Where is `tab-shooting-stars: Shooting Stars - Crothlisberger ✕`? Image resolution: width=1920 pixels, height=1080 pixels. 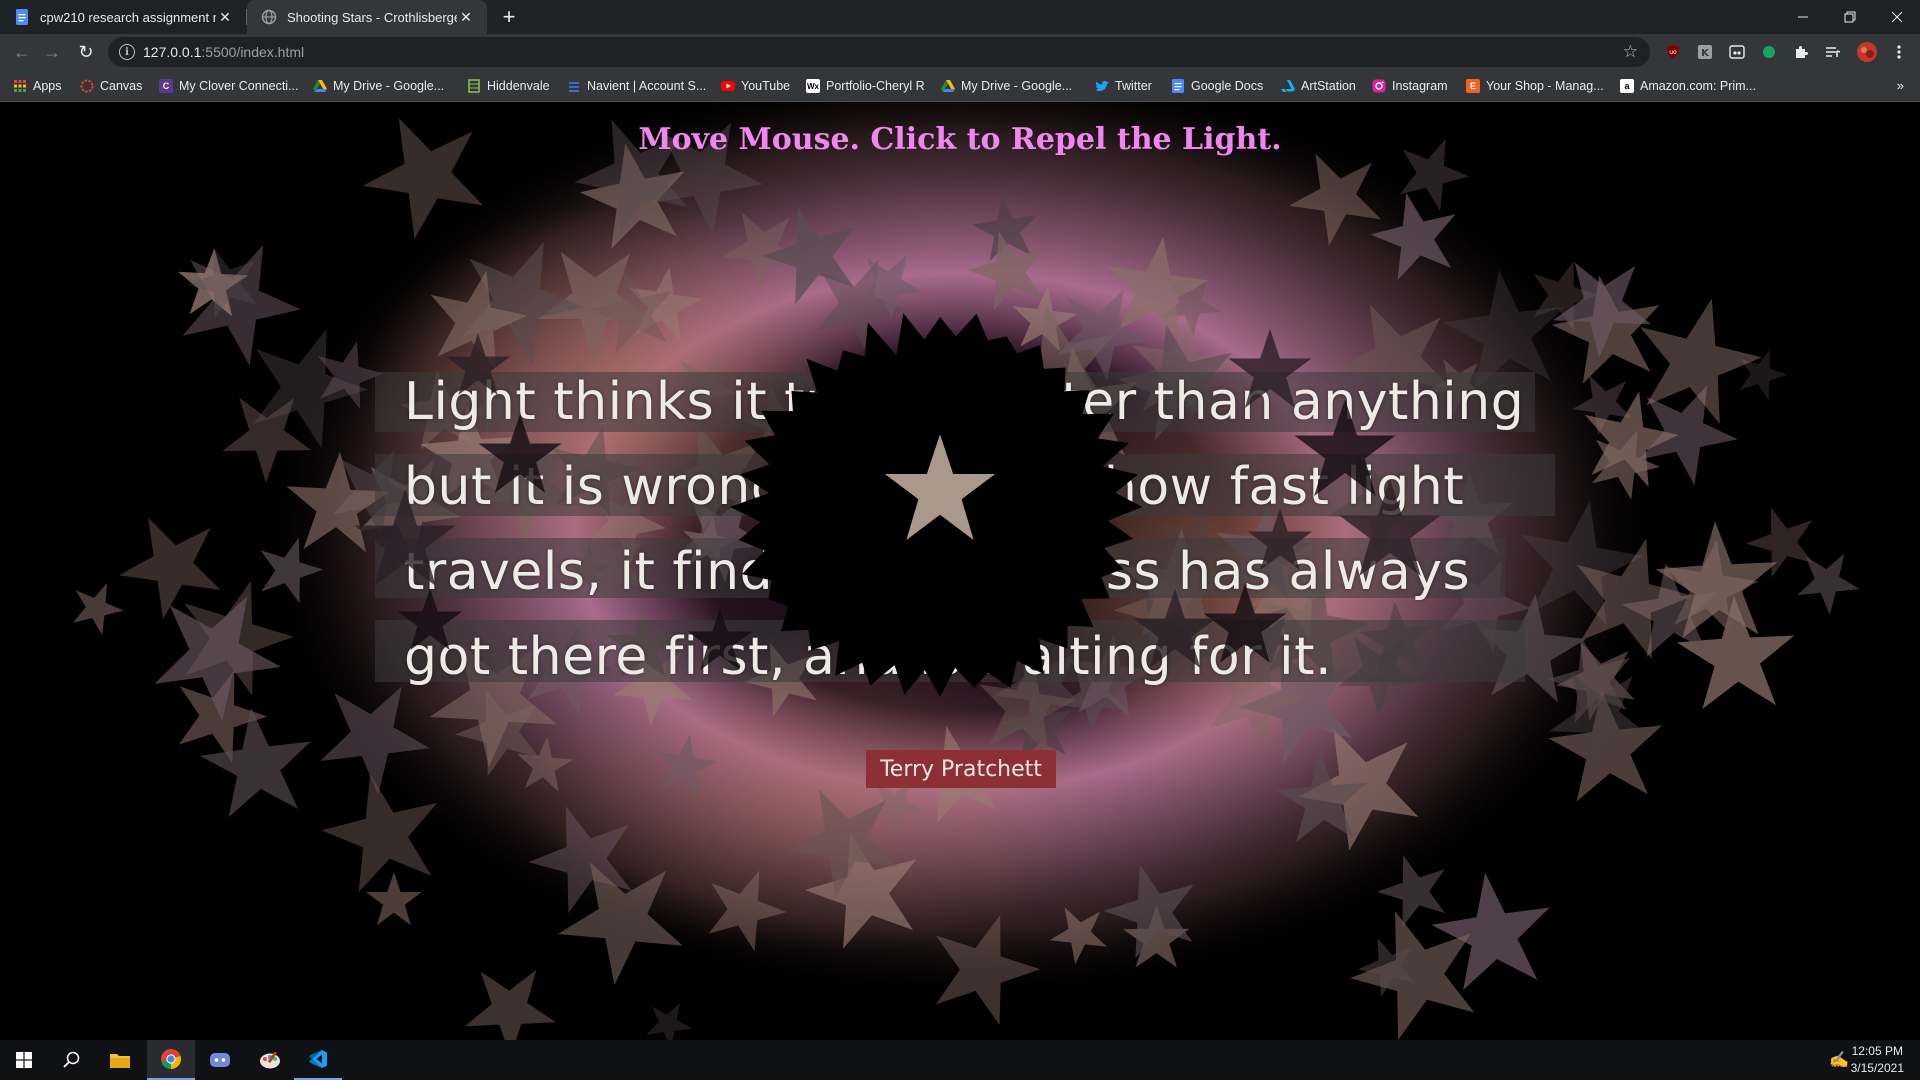 tab-shooting-stars: Shooting Stars - Crothlisberger ✕ is located at coordinates (367, 17).